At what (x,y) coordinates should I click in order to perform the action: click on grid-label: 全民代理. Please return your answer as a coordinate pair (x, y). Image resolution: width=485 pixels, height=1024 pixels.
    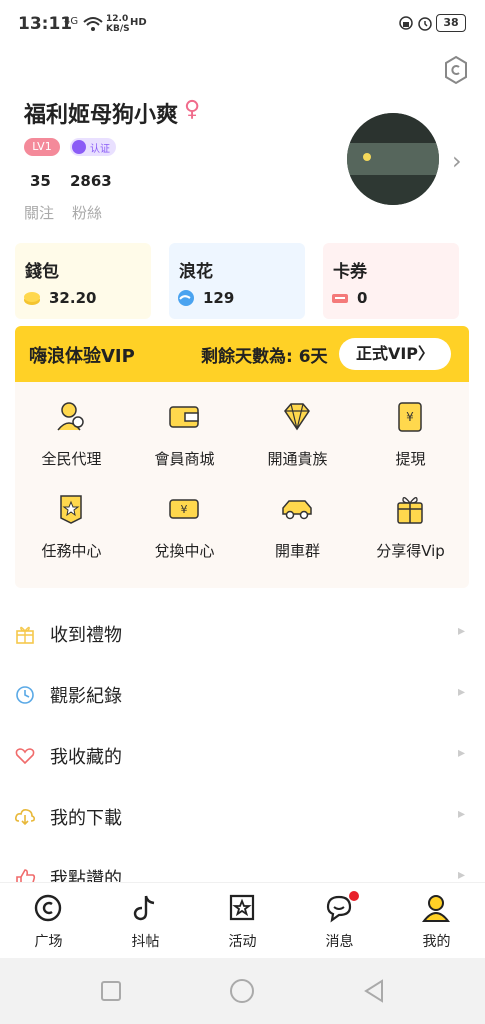
    Looking at the image, I should click on (71, 459).